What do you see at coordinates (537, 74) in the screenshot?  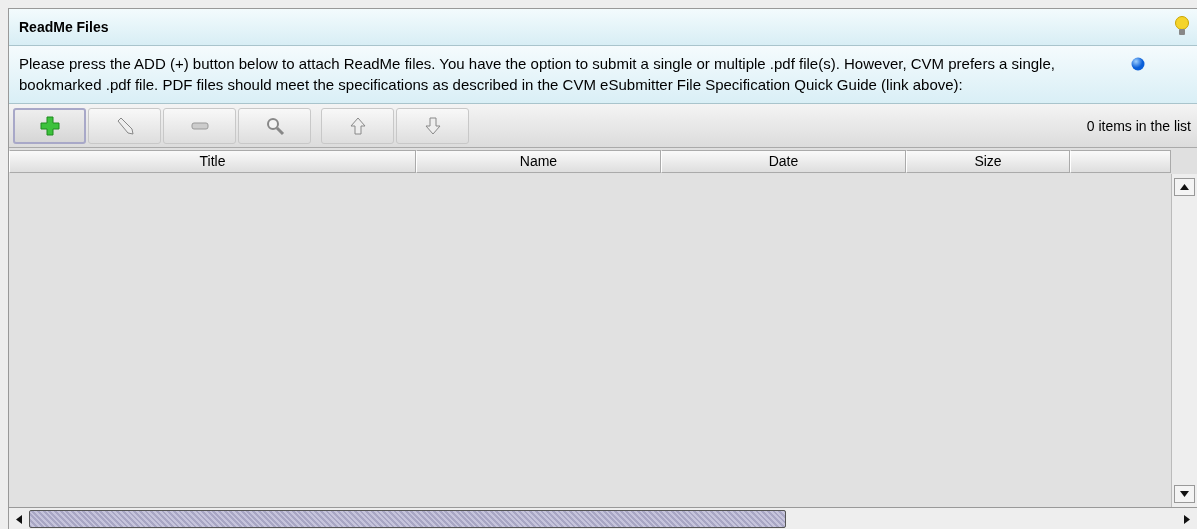 I see `instructions-text: Please press the ADD (+) button below to attach ReadMe files. You have the option to submit a single or multiple .pdf file(s). However, CVM prefers a single, bookmarked .pdf file. PDF files should meet the specifications as described in the CVM eSubmitter File Specification Quick Guide (link above):` at bounding box center [537, 74].